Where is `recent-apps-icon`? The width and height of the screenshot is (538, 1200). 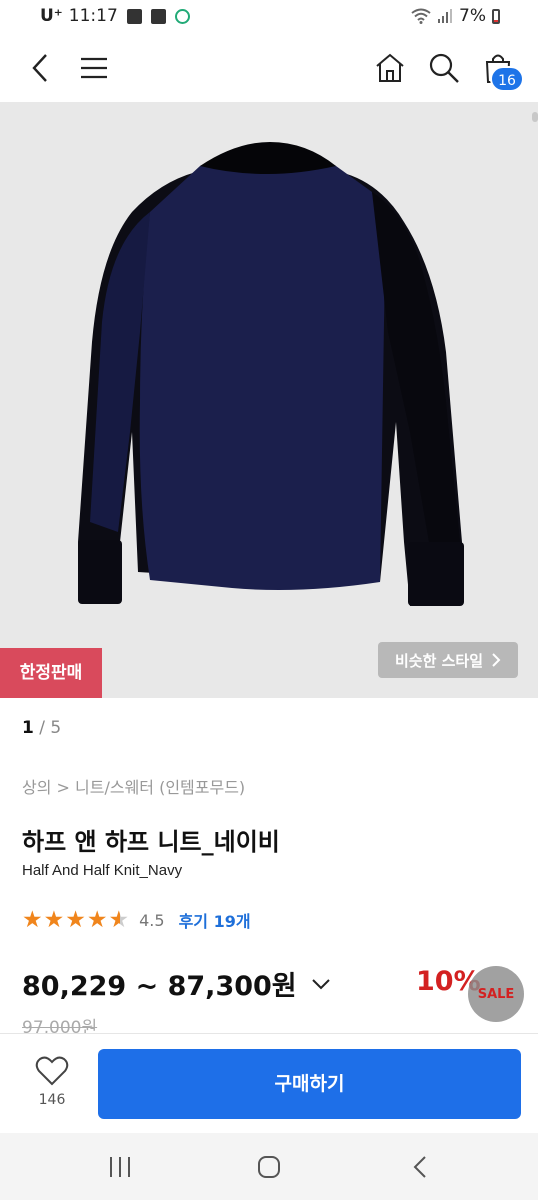
recent-apps-icon is located at coordinates (120, 1167).